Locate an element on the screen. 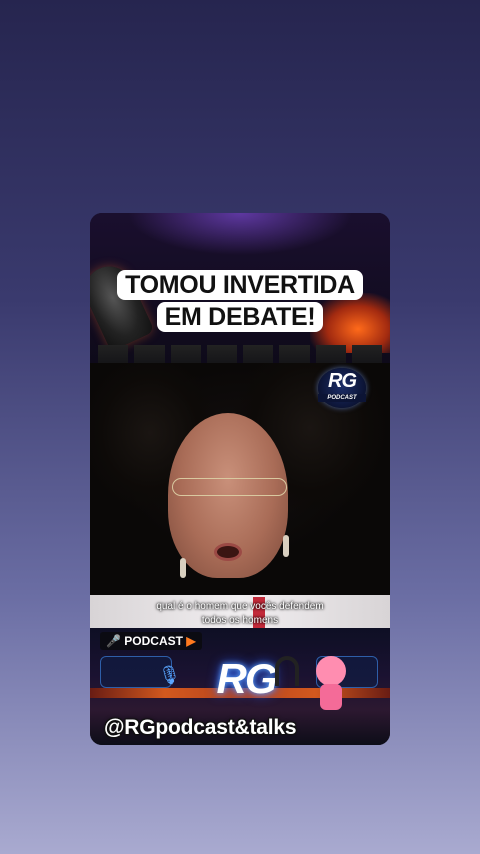 The width and height of the screenshot is (480, 854). footer-rg-logo: RG is located at coordinates (247, 678).